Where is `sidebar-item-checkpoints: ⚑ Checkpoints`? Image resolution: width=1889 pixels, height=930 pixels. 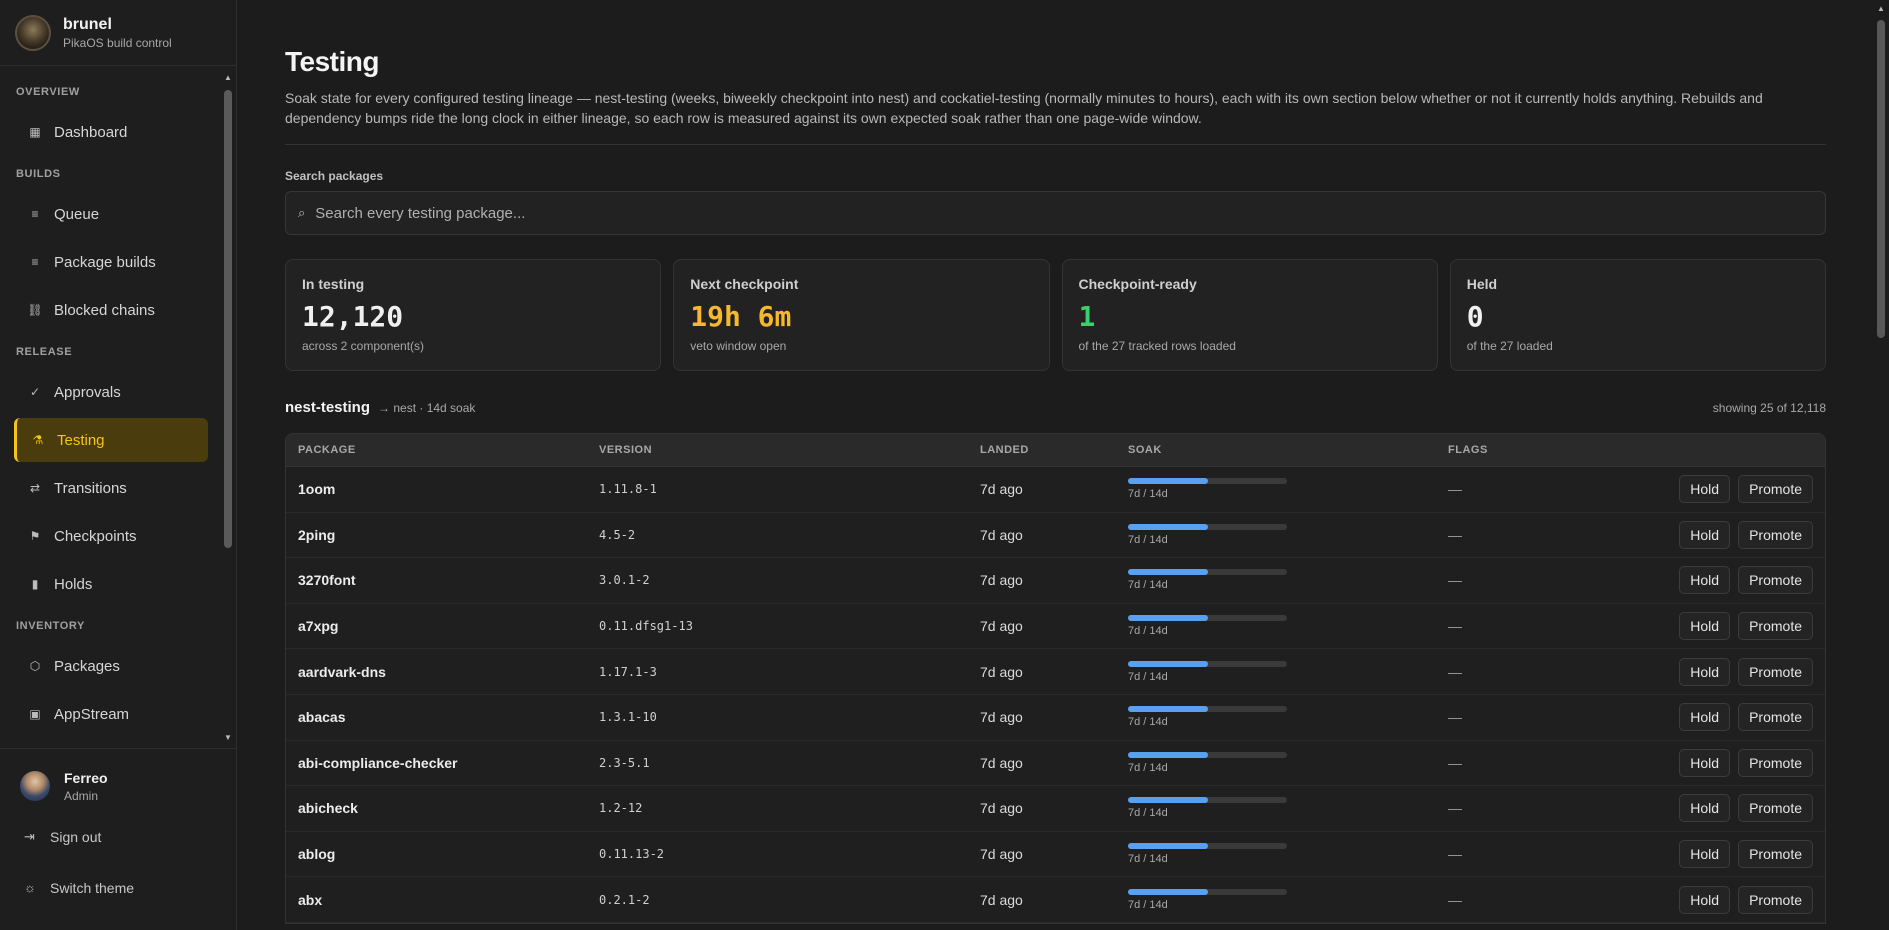 sidebar-item-checkpoints: ⚑ Checkpoints is located at coordinates (111, 536).